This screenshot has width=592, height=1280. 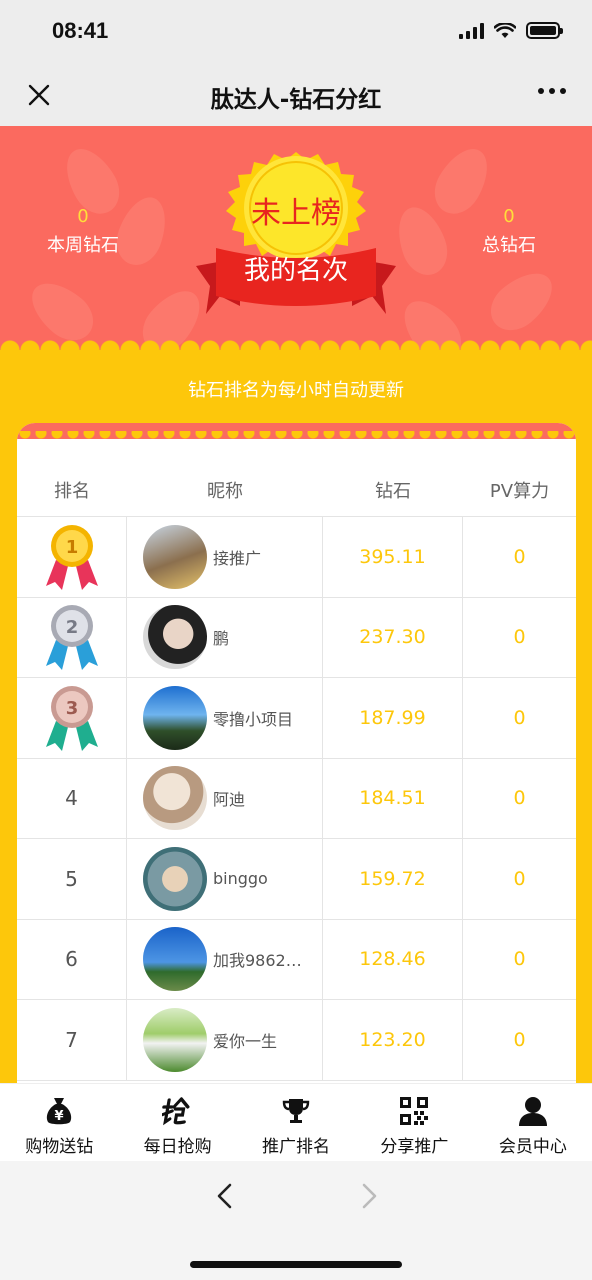 I want to click on nickname: 接推广, so click(x=237, y=558).